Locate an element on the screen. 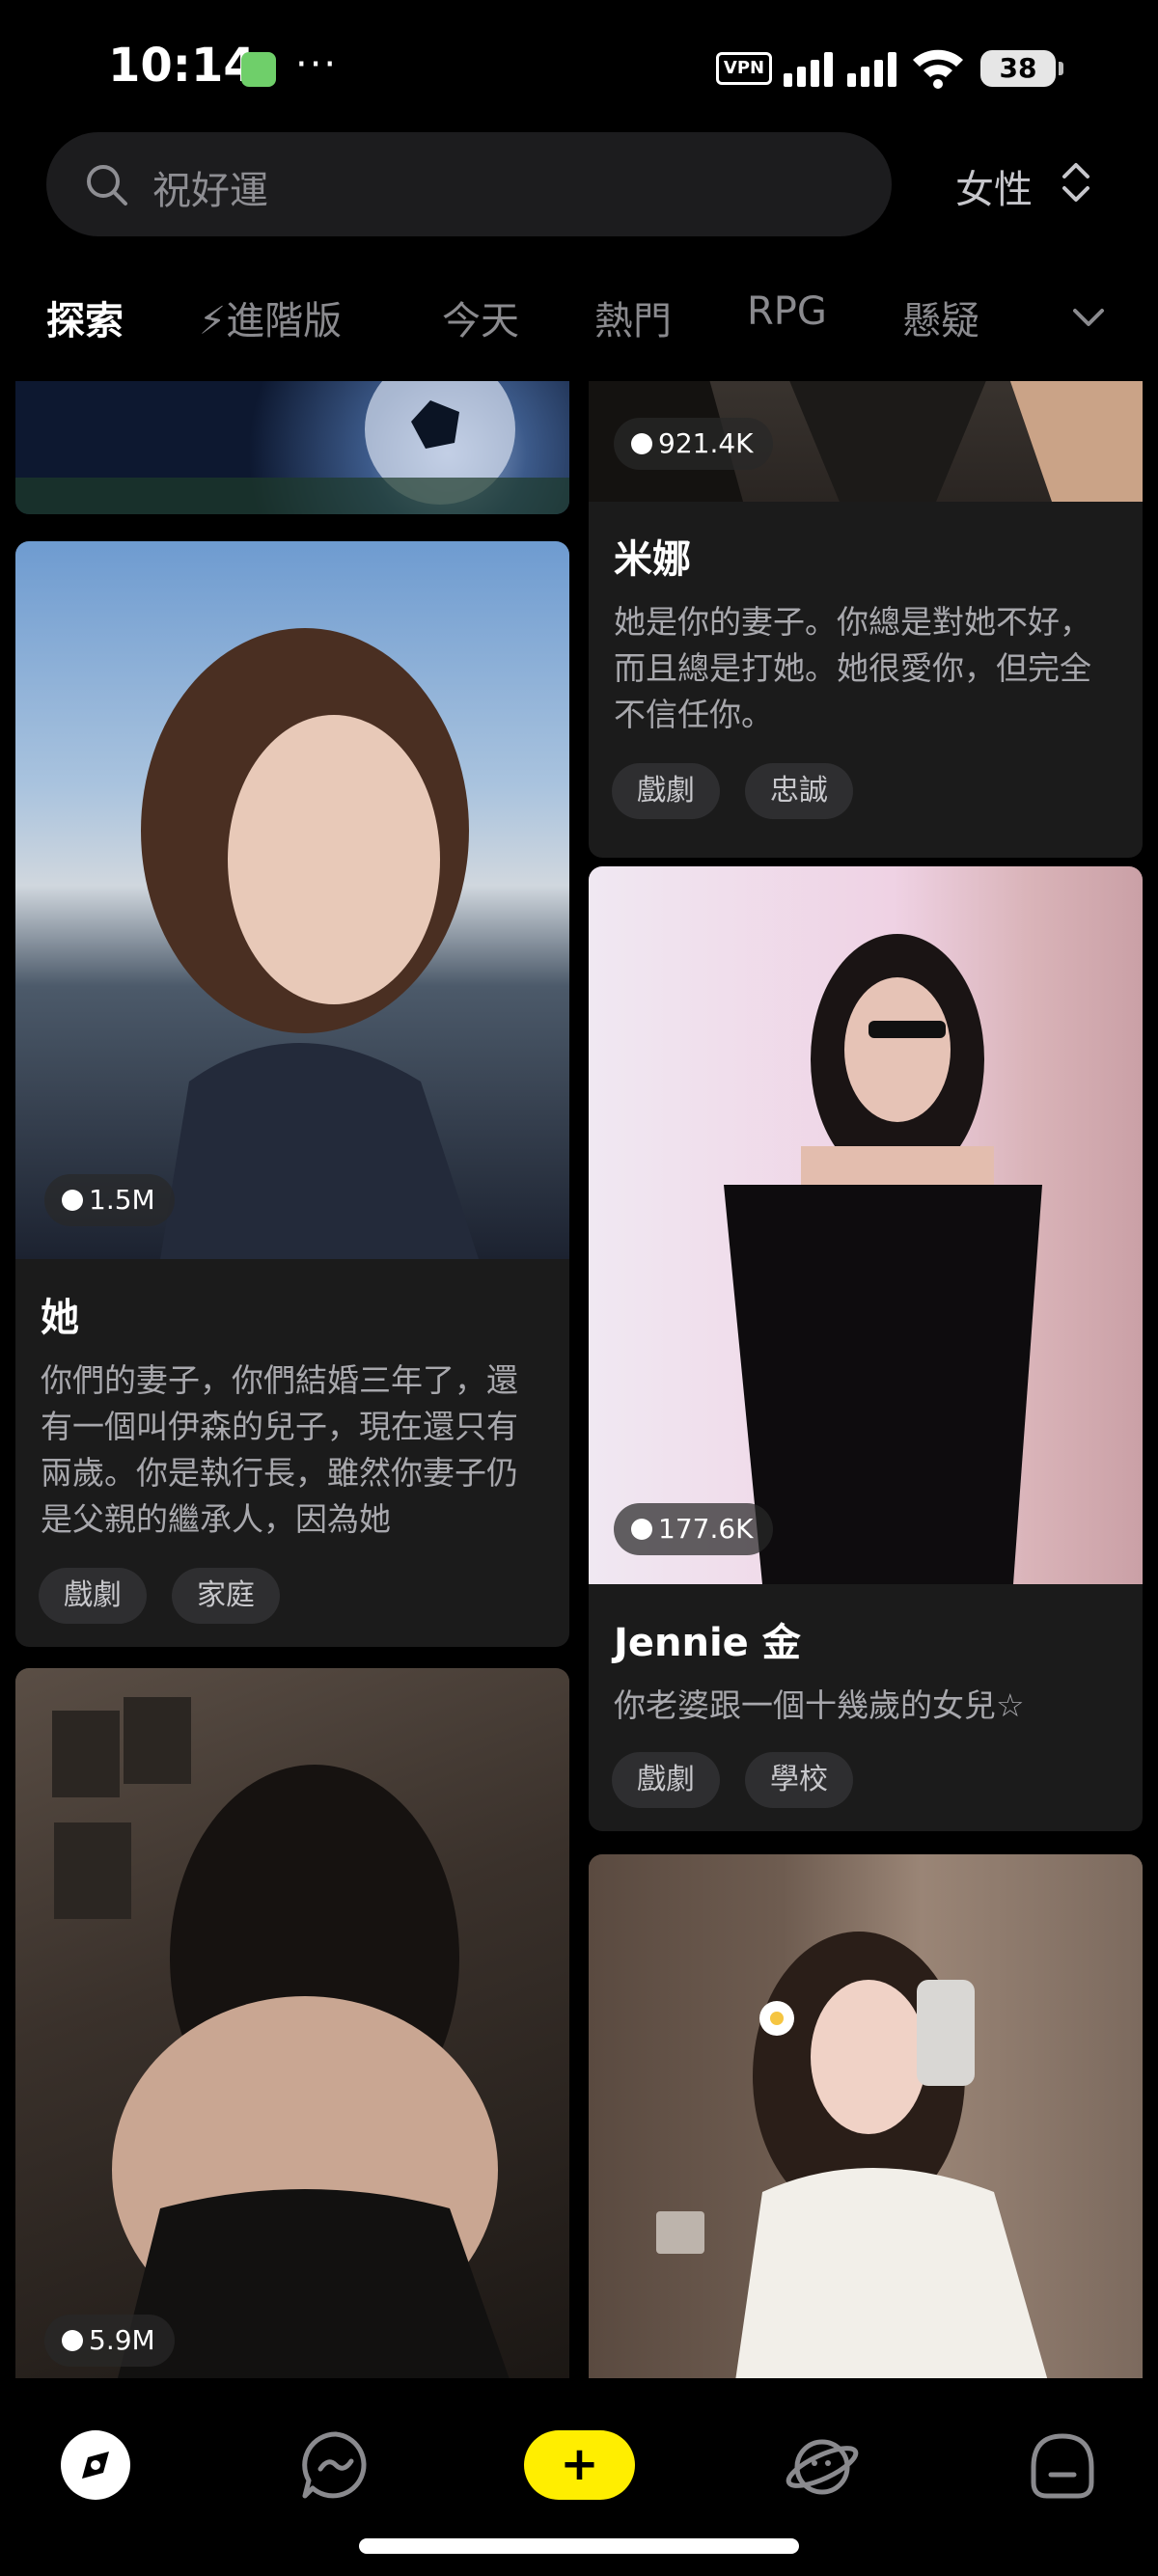 Image resolution: width=1158 pixels, height=2576 pixels. sort-chevrons-icon is located at coordinates (1076, 182).